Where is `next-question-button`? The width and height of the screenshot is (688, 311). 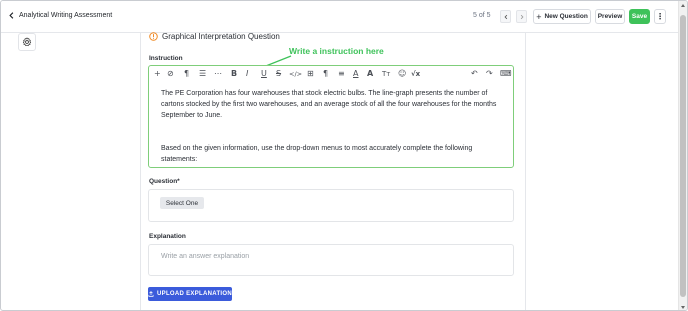 next-question-button is located at coordinates (521, 16).